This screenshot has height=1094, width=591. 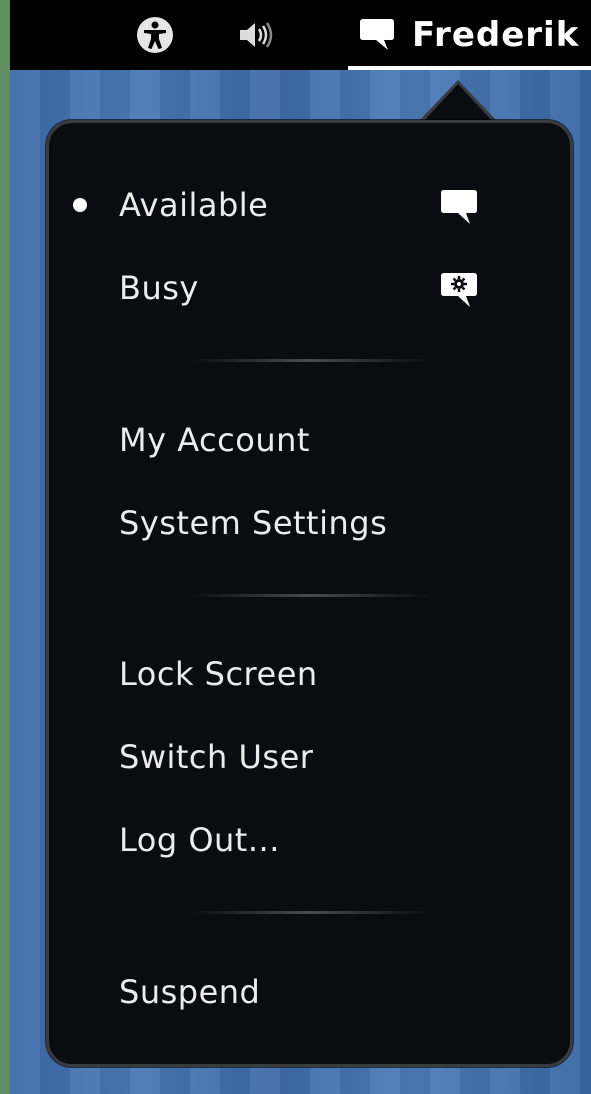 What do you see at coordinates (309, 992) in the screenshot?
I see `suspend-item: Suspend` at bounding box center [309, 992].